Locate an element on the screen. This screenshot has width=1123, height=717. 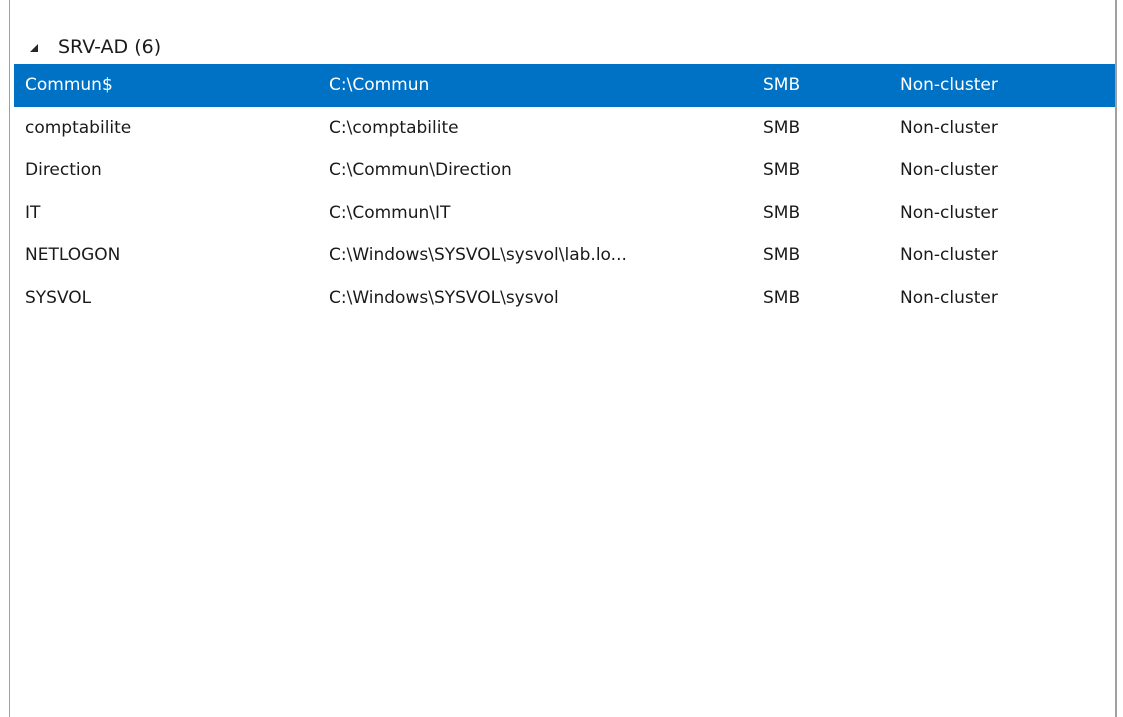
share-path: C:\Commun\Direction is located at coordinates (420, 170).